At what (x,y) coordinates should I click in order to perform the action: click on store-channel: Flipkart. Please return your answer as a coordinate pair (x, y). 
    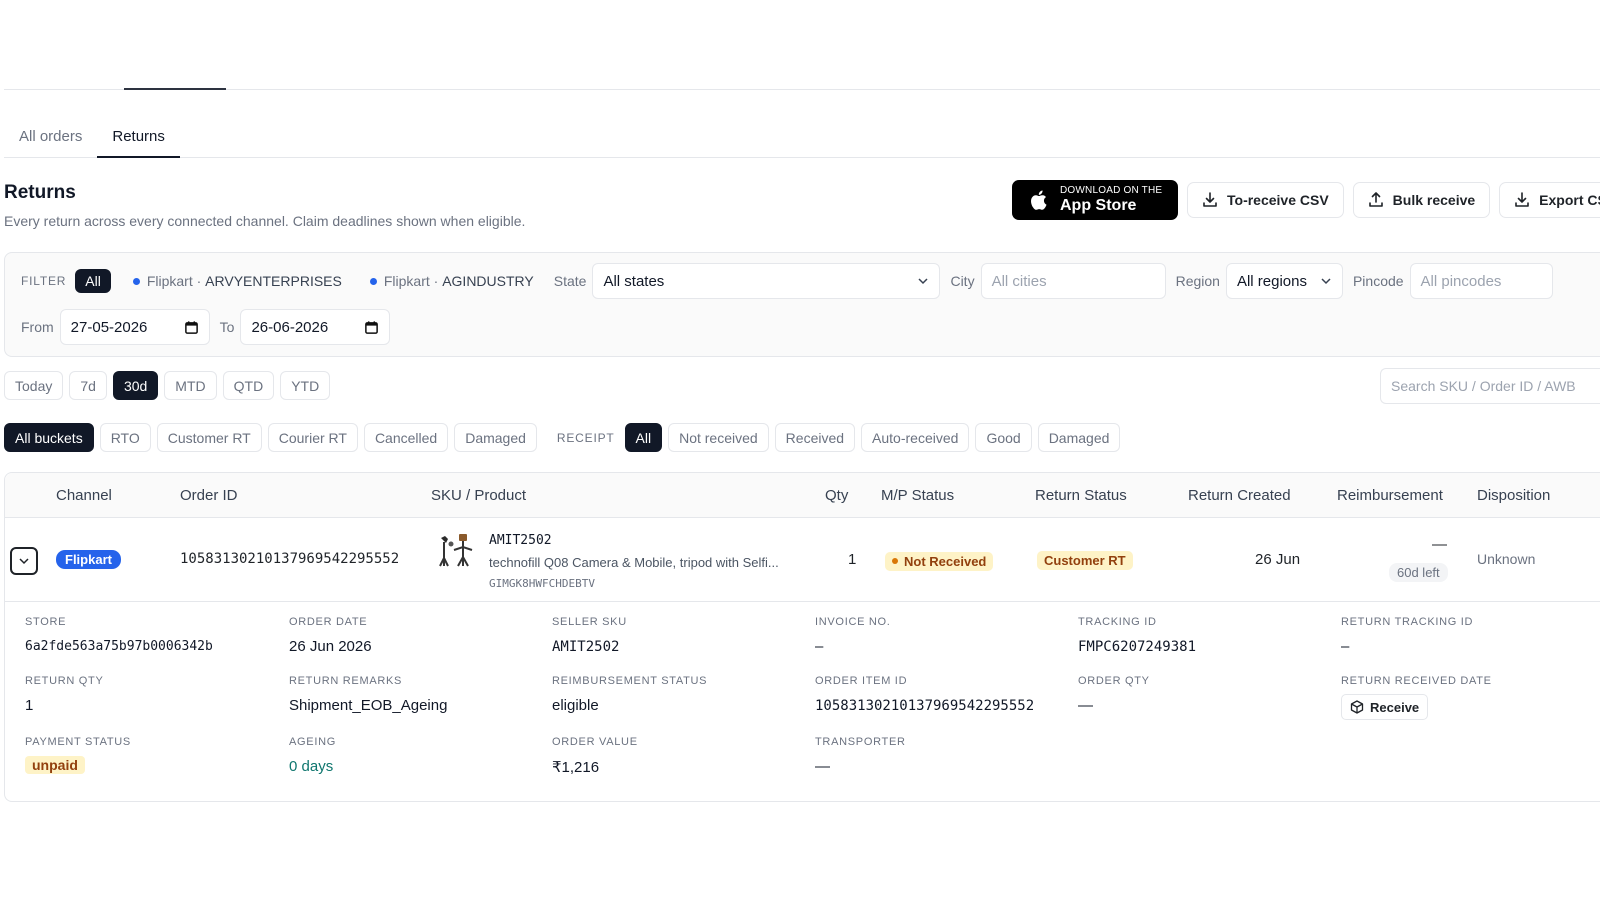
    Looking at the image, I should click on (169, 281).